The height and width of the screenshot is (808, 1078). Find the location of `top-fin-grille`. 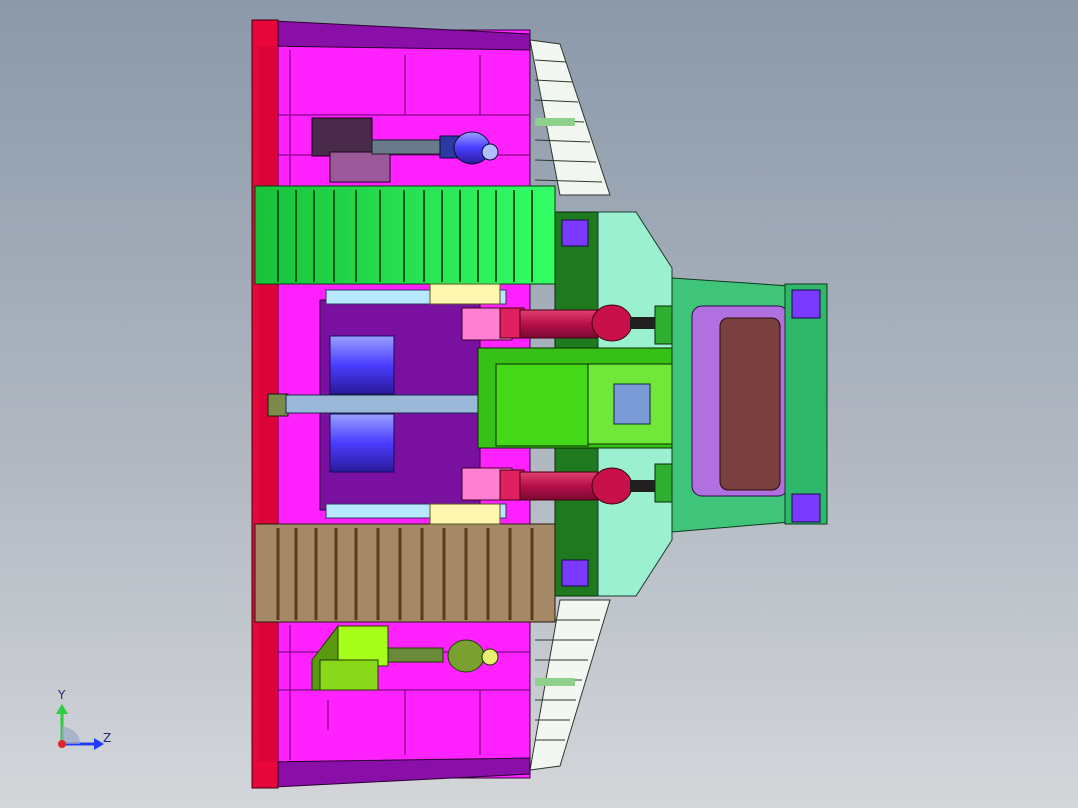

top-fin-grille is located at coordinates (570, 117).